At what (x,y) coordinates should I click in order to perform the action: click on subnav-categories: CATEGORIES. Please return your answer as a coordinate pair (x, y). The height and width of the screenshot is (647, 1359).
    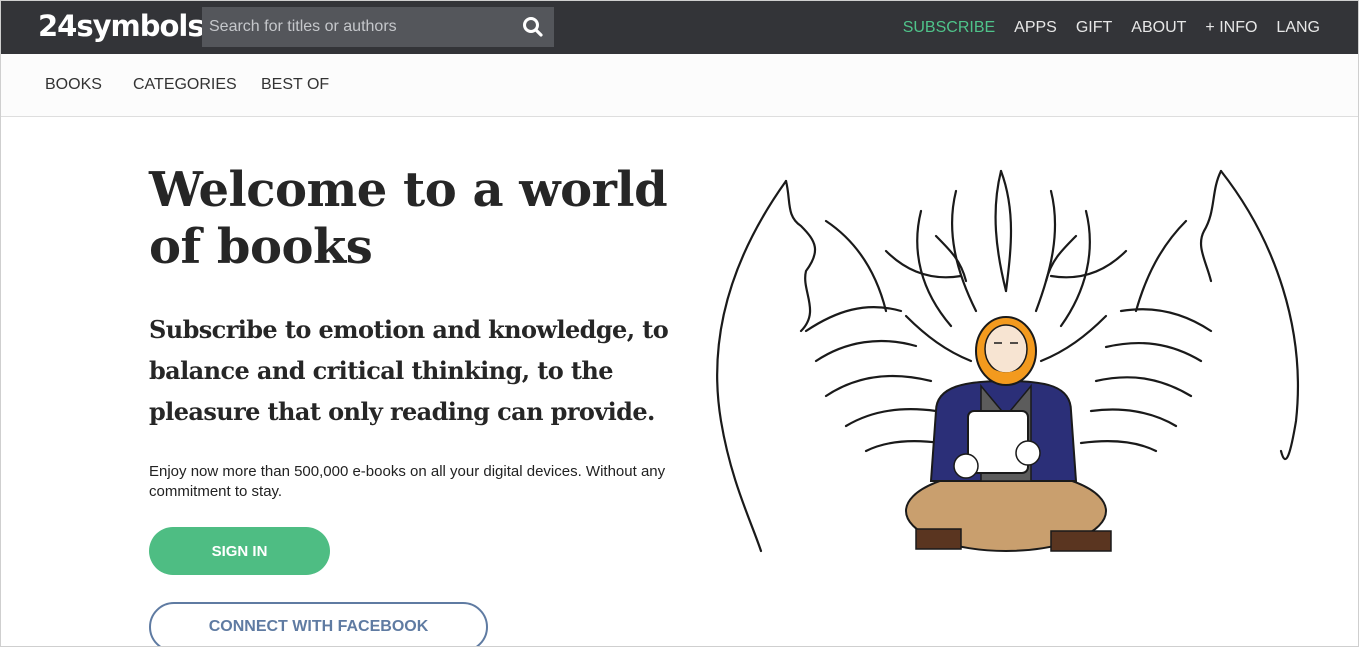
    Looking at the image, I should click on (185, 85).